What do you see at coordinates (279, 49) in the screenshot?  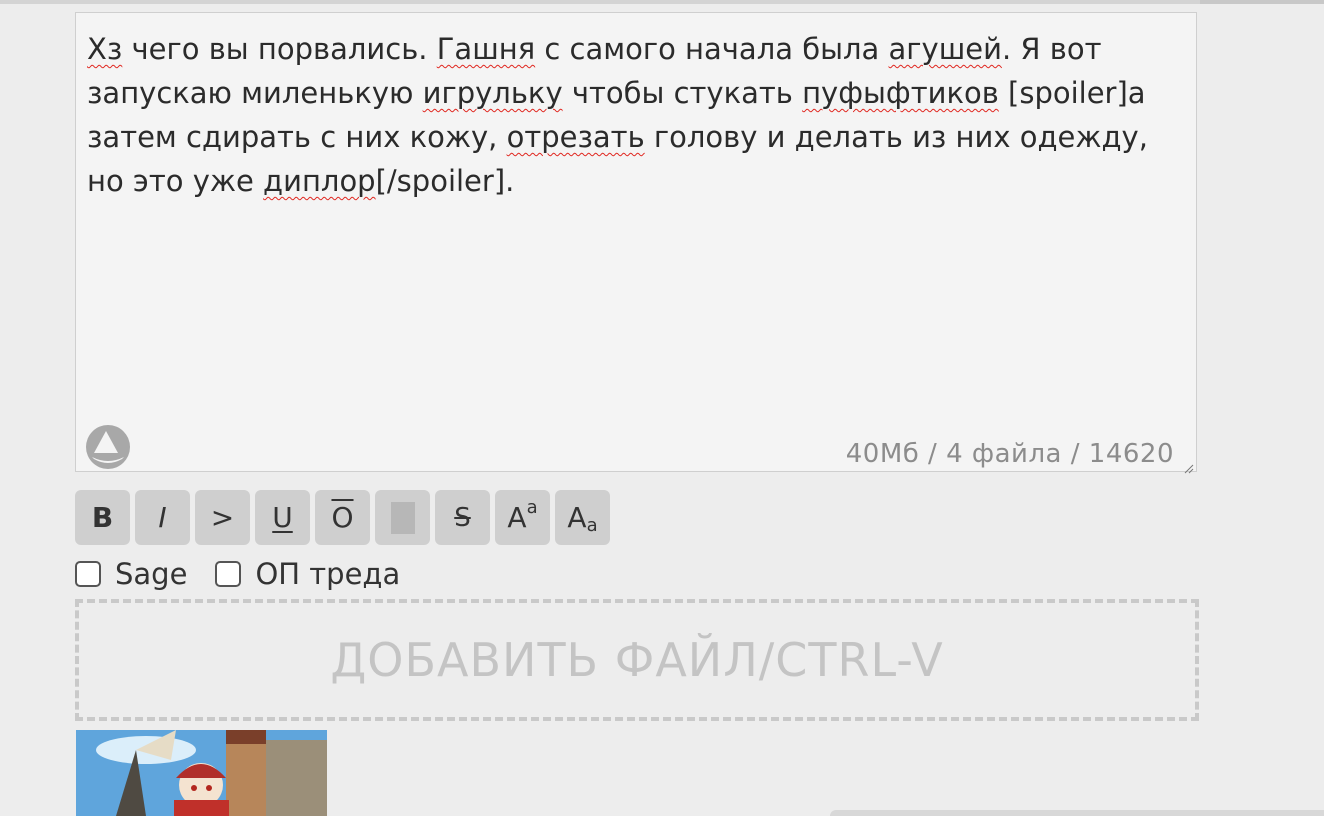 I see `text-run: чего вы порвались.` at bounding box center [279, 49].